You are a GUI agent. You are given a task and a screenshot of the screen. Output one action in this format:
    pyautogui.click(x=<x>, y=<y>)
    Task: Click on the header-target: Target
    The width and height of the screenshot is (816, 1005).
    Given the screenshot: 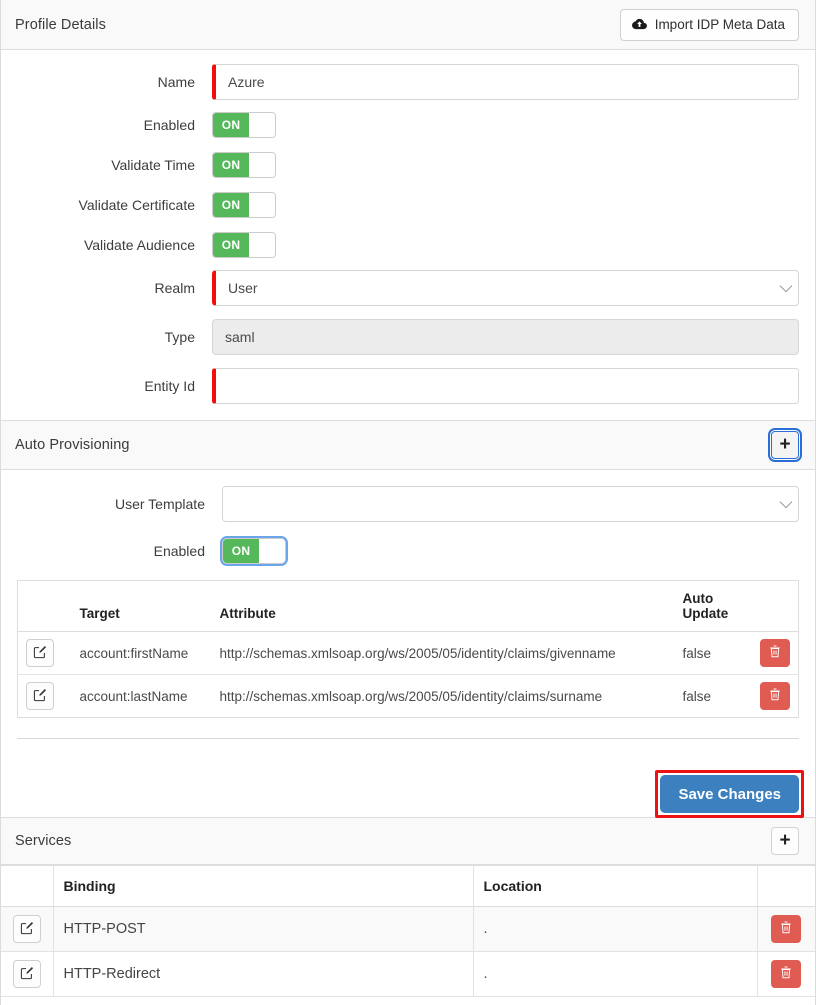 What is the action you would take?
    pyautogui.click(x=141, y=606)
    